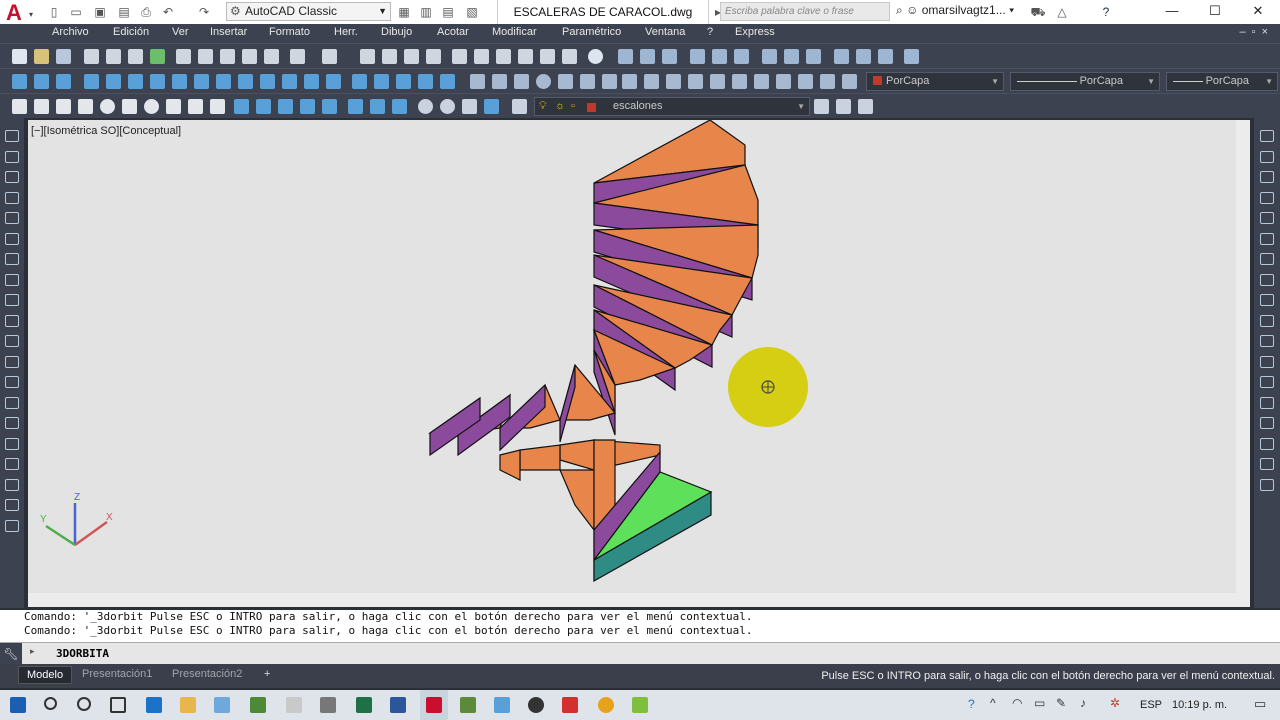 This screenshot has width=1280, height=720. Describe the element at coordinates (398, 705) in the screenshot. I see `word-icon` at that location.